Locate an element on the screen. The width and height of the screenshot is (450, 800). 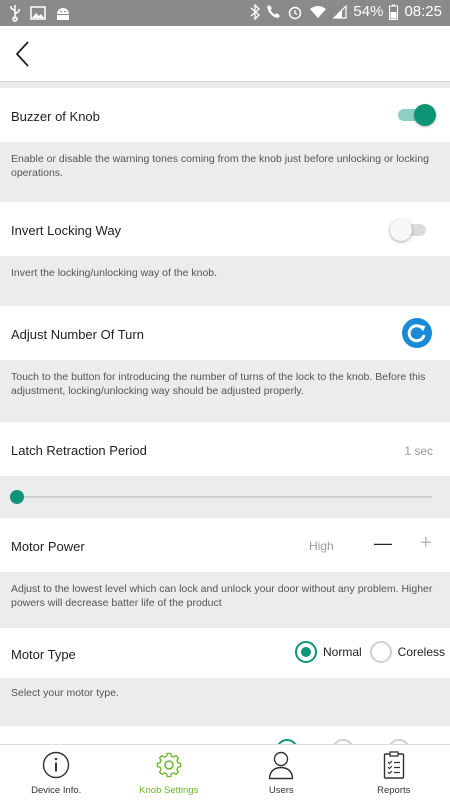
invert-toggle is located at coordinates (410, 230).